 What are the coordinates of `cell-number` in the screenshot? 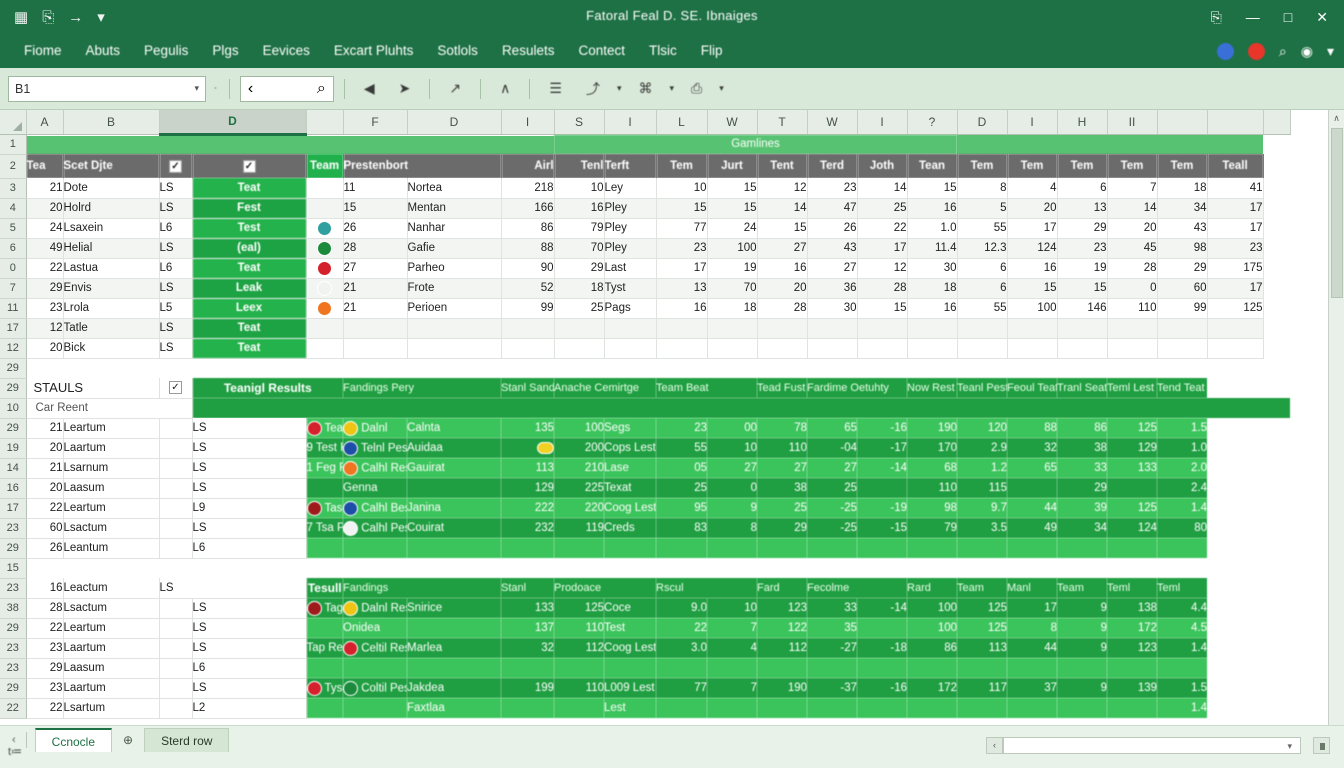 It's located at (375, 328).